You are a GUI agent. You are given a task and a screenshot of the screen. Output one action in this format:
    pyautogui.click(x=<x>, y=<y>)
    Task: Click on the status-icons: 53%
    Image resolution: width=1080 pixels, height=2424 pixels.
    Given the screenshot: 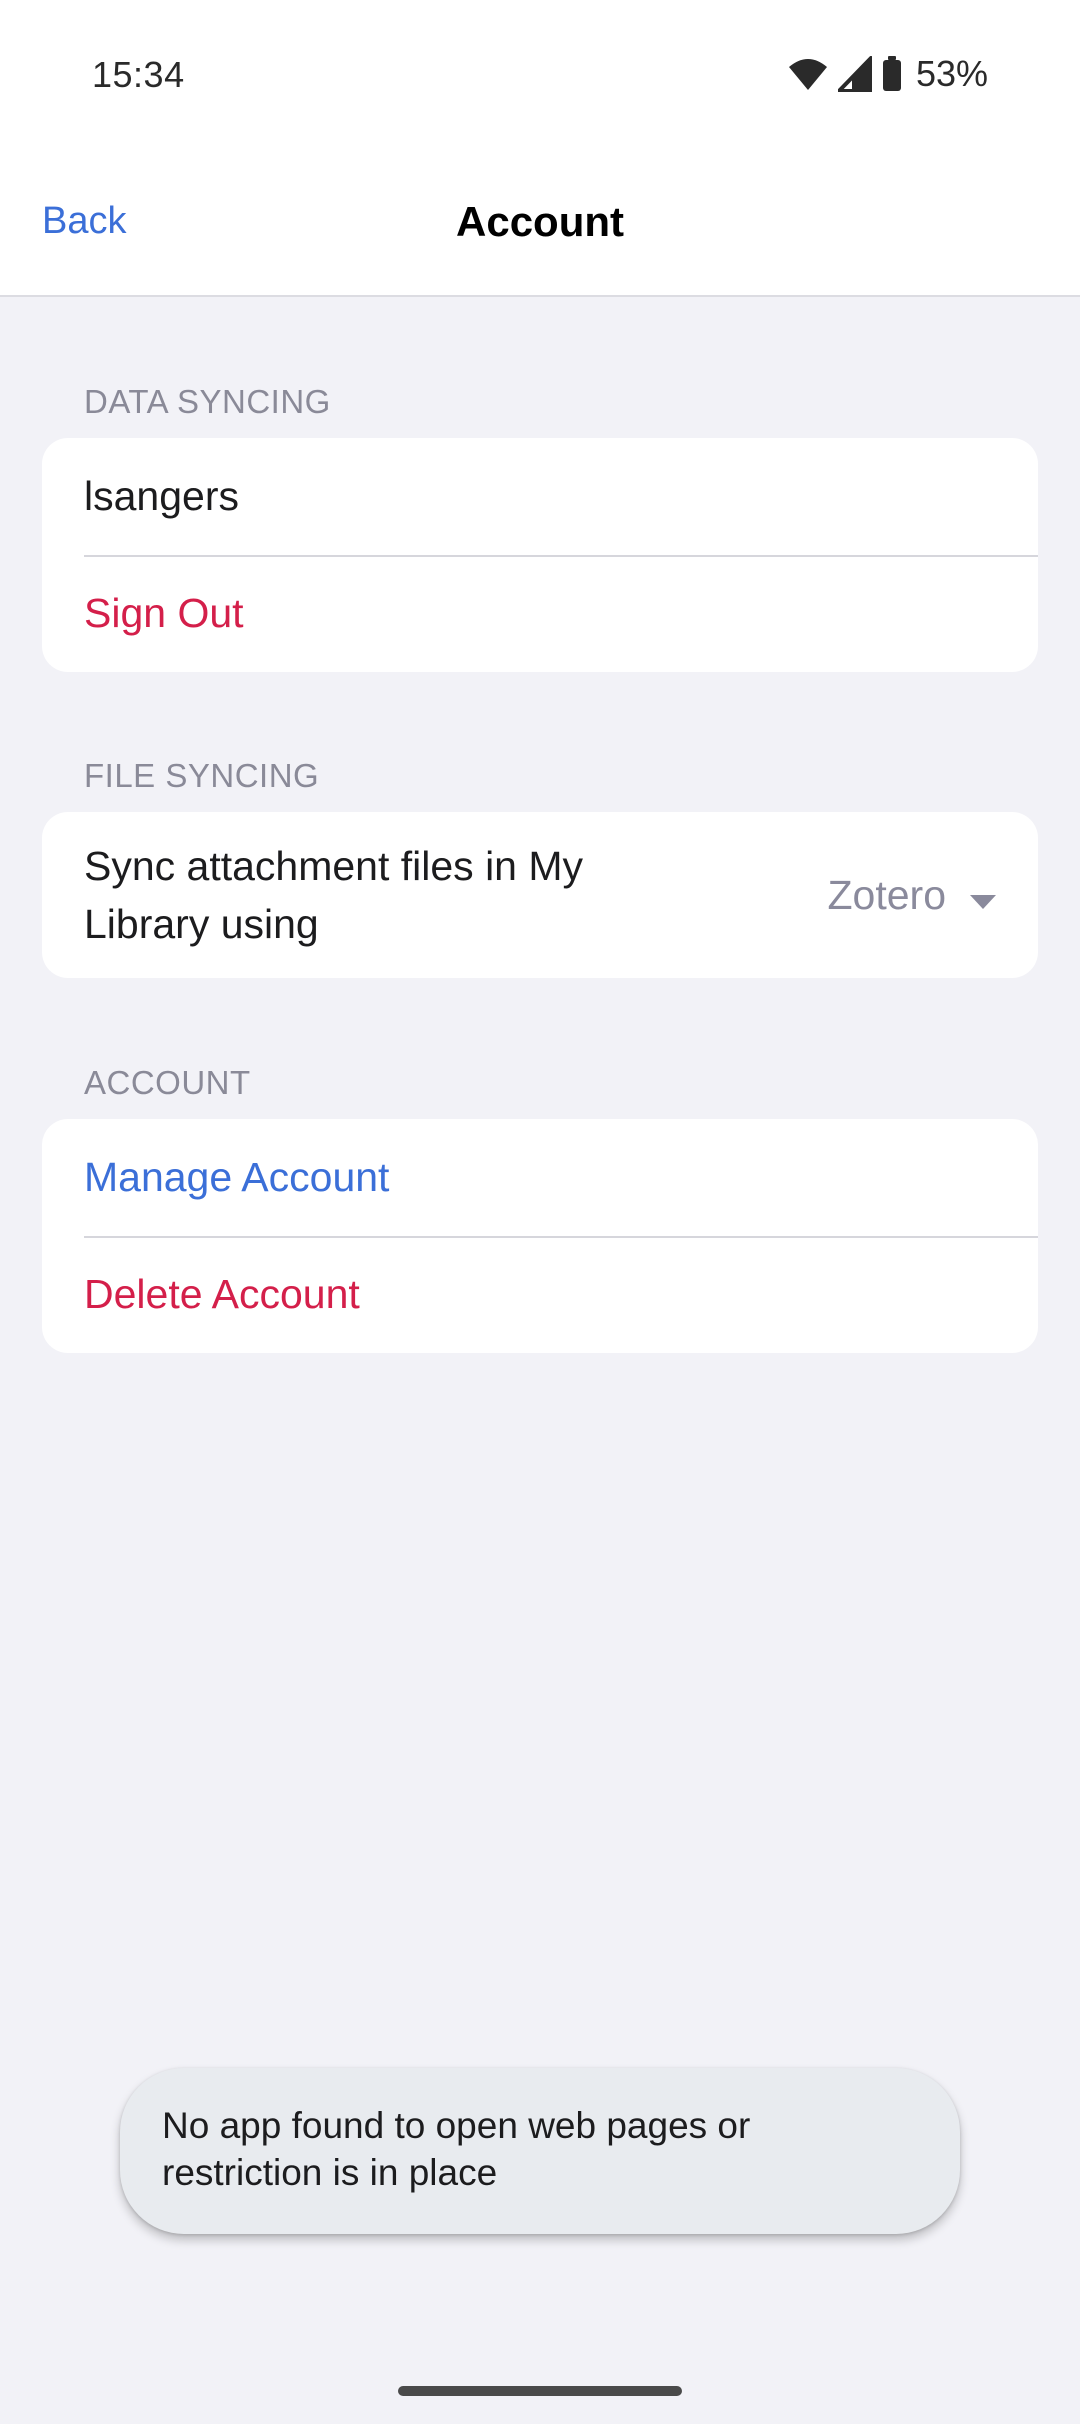 What is the action you would take?
    pyautogui.click(x=888, y=74)
    